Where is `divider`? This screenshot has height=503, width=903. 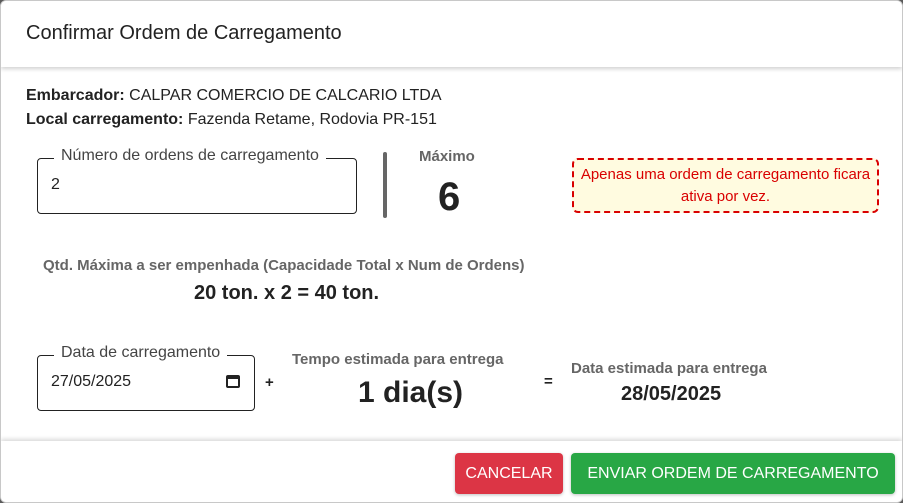 divider is located at coordinates (385, 185).